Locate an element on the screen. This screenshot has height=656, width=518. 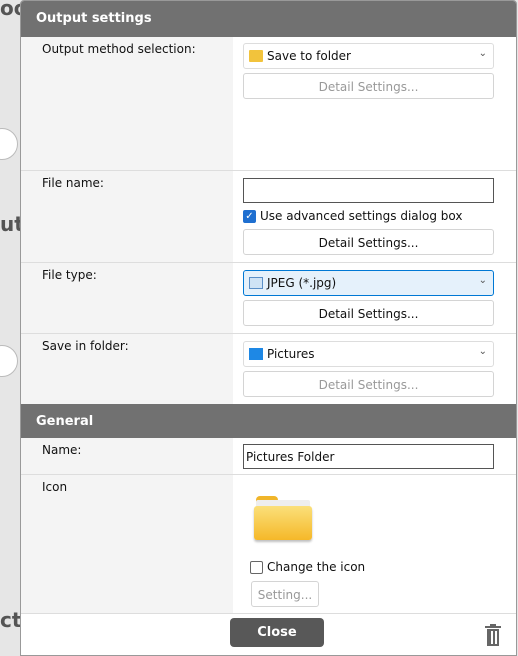
checkmark-icon: ✓ is located at coordinates (249, 216).